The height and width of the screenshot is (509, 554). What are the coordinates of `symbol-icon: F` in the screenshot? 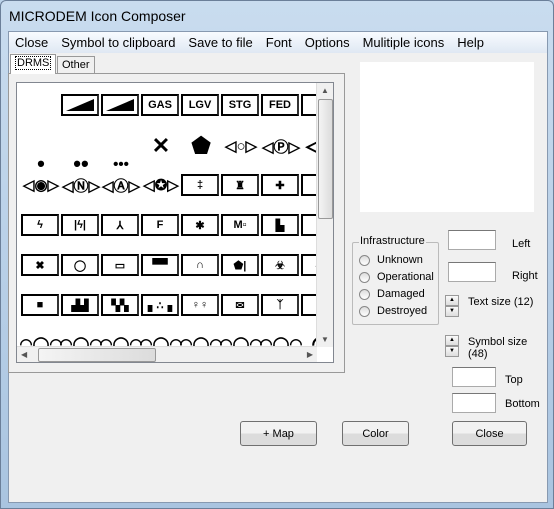 It's located at (160, 225).